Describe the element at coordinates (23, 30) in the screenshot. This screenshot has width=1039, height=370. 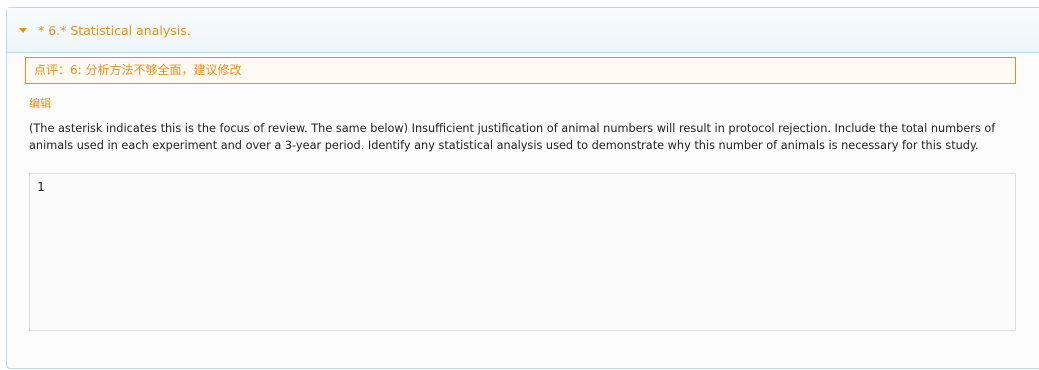
I see `caret-down-icon` at that location.